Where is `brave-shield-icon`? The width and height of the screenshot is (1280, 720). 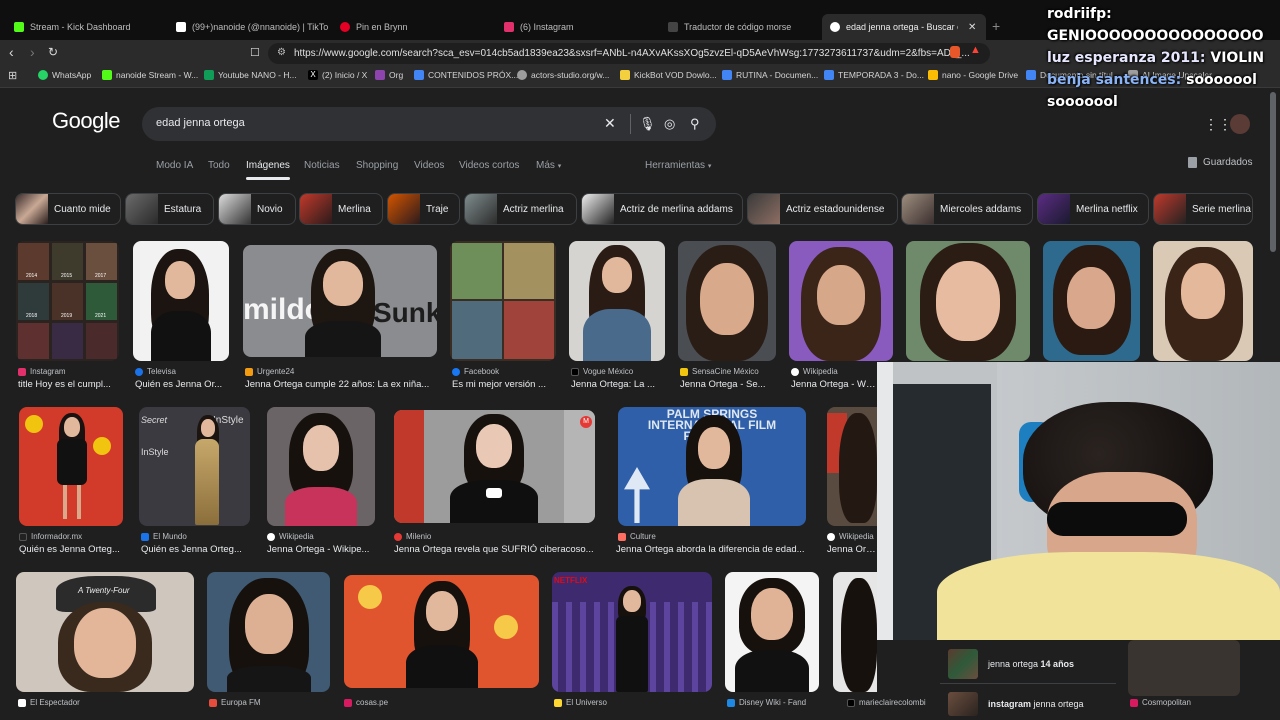 brave-shield-icon is located at coordinates (955, 52).